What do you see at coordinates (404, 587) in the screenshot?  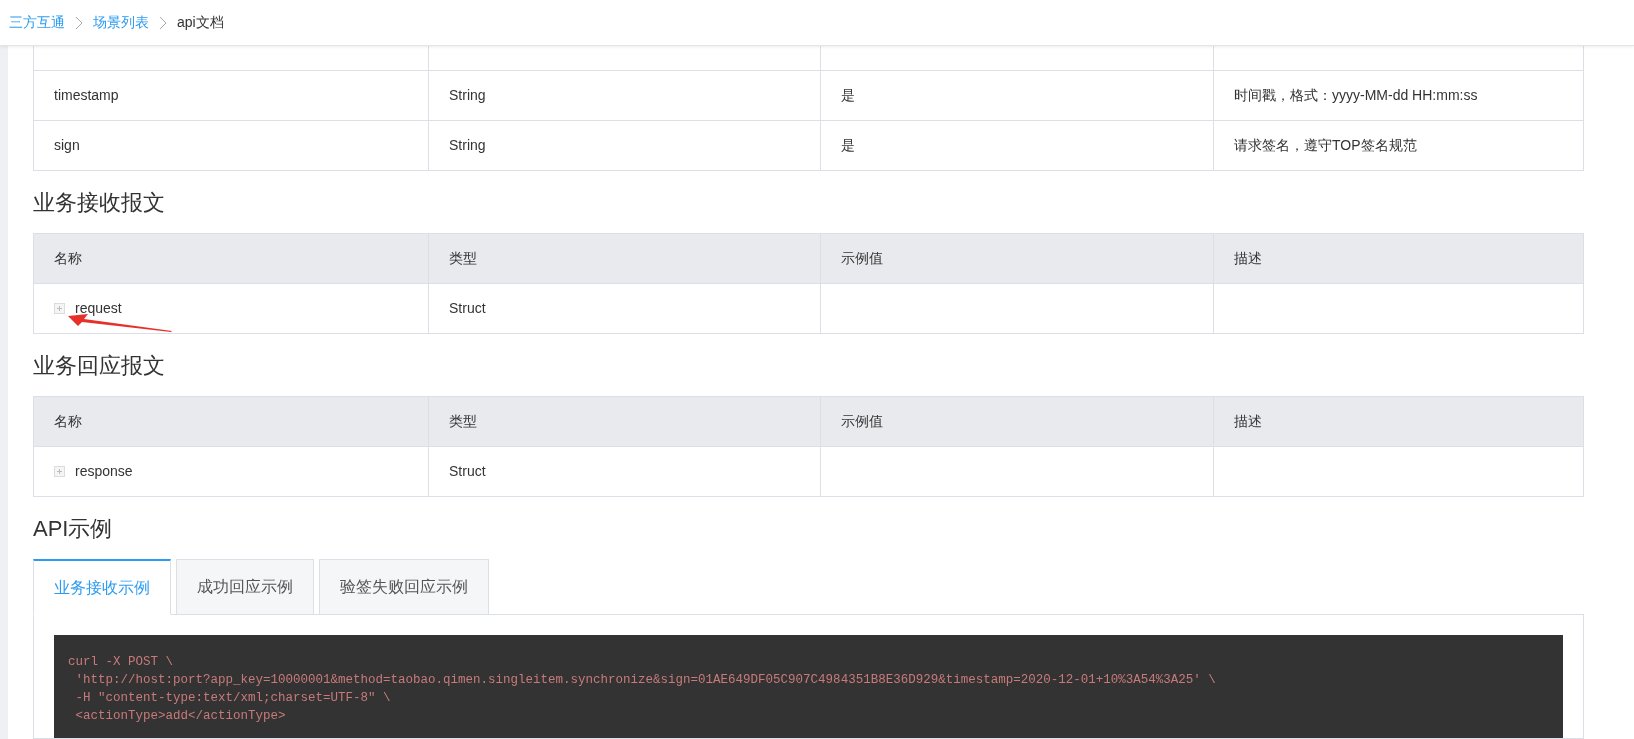 I see `tab: 验签失败回应示例` at bounding box center [404, 587].